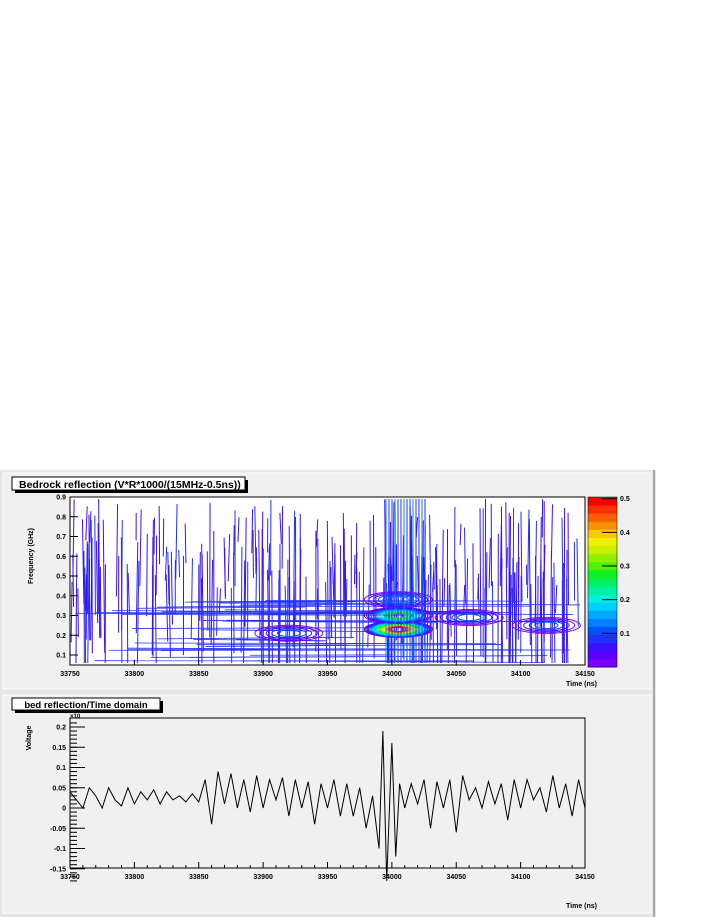 The height and width of the screenshot is (917, 708). What do you see at coordinates (75, 717) in the screenshot?
I see `y-multiplier: ×10` at bounding box center [75, 717].